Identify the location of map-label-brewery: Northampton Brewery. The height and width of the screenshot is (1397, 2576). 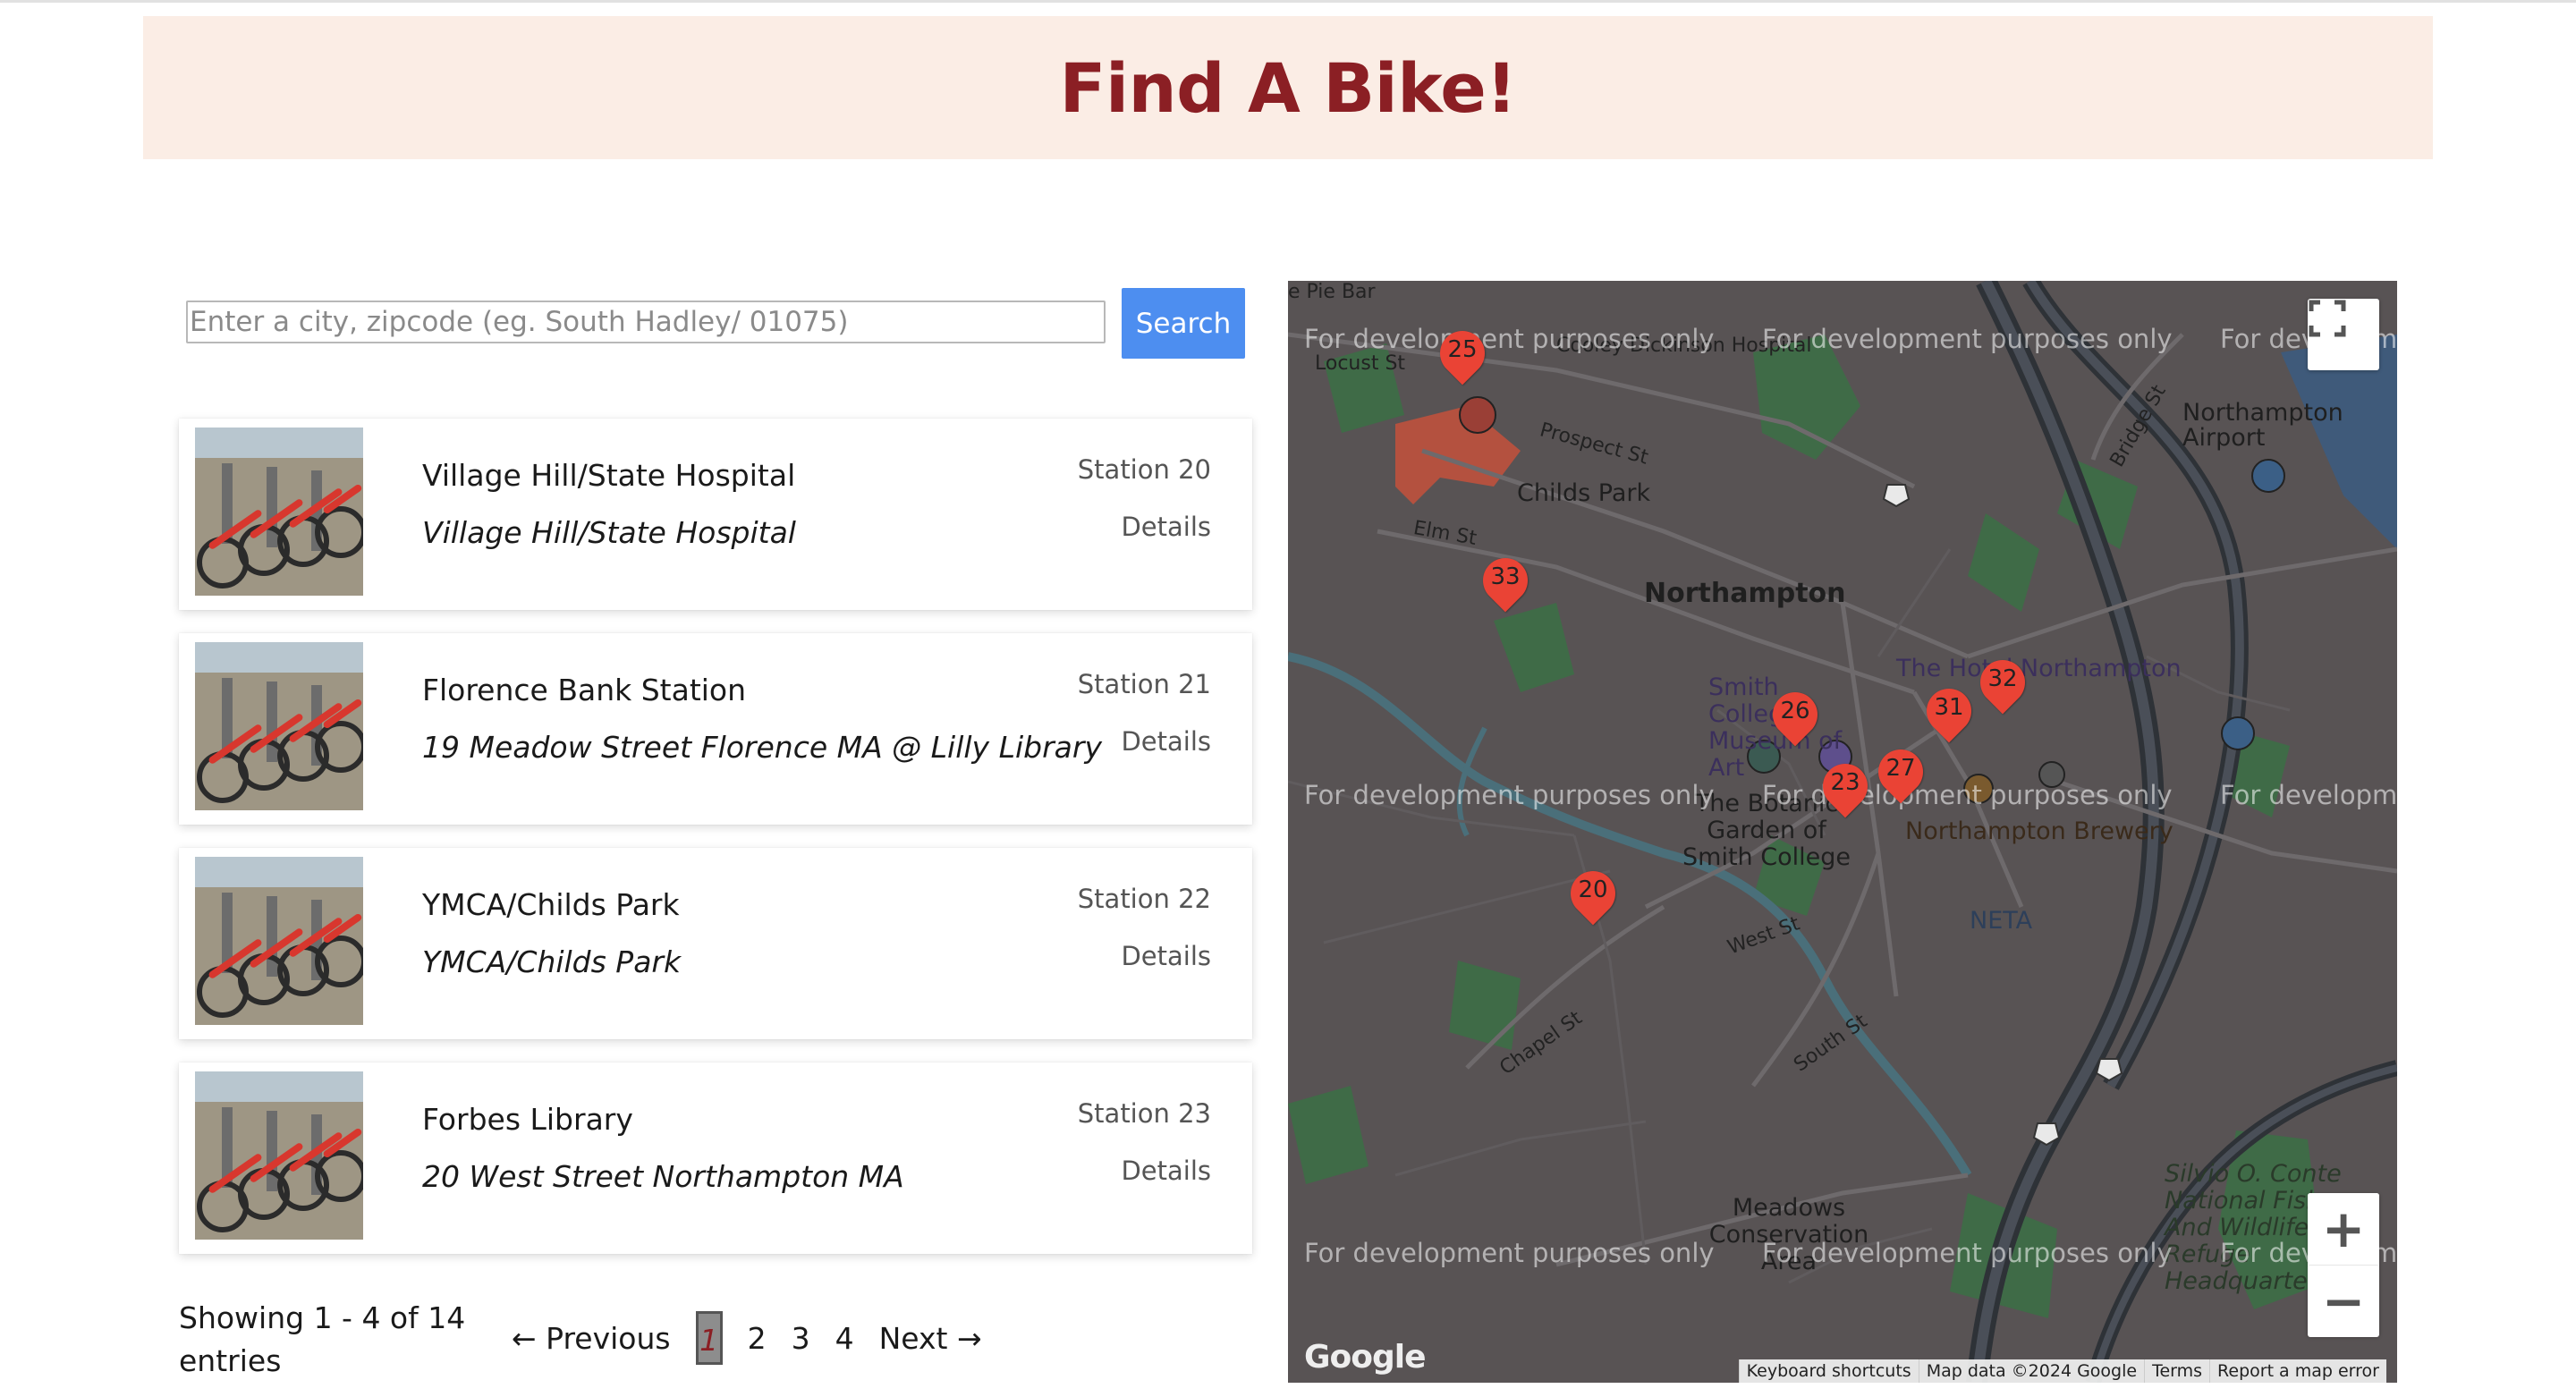
(2039, 831).